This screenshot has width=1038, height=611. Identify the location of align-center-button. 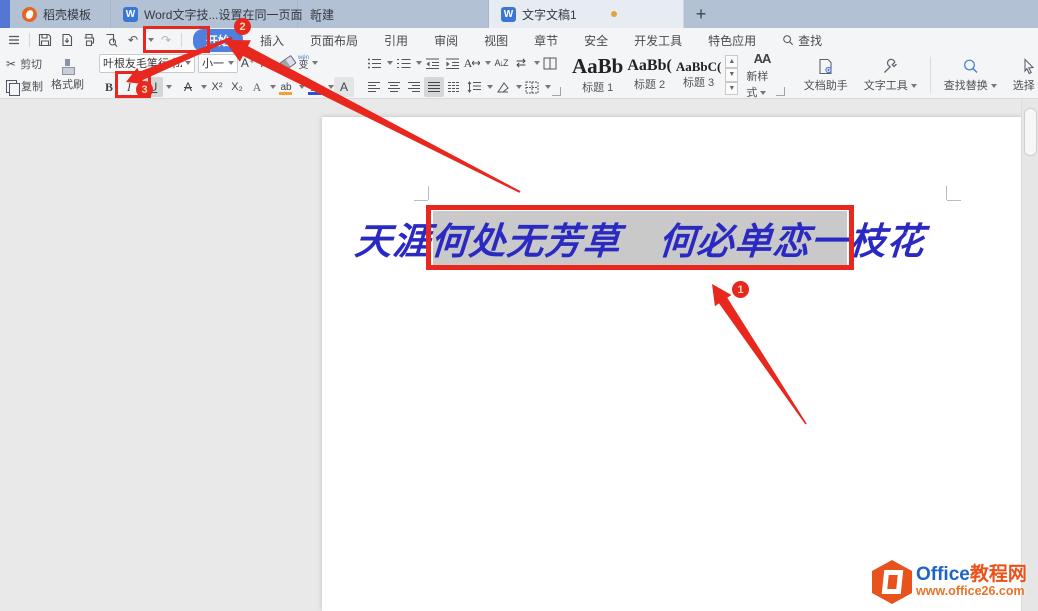
(394, 87).